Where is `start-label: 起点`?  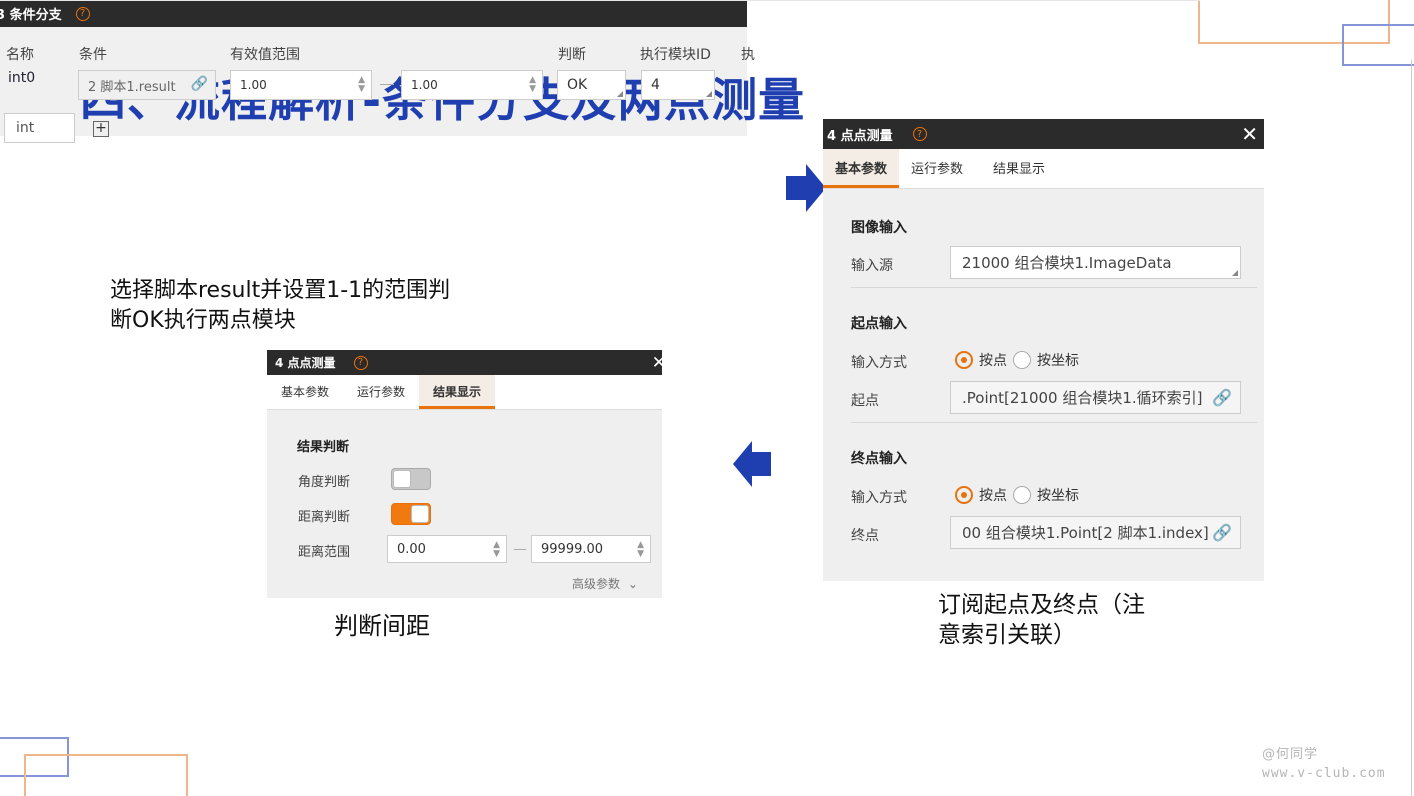
start-label: 起点 is located at coordinates (865, 401).